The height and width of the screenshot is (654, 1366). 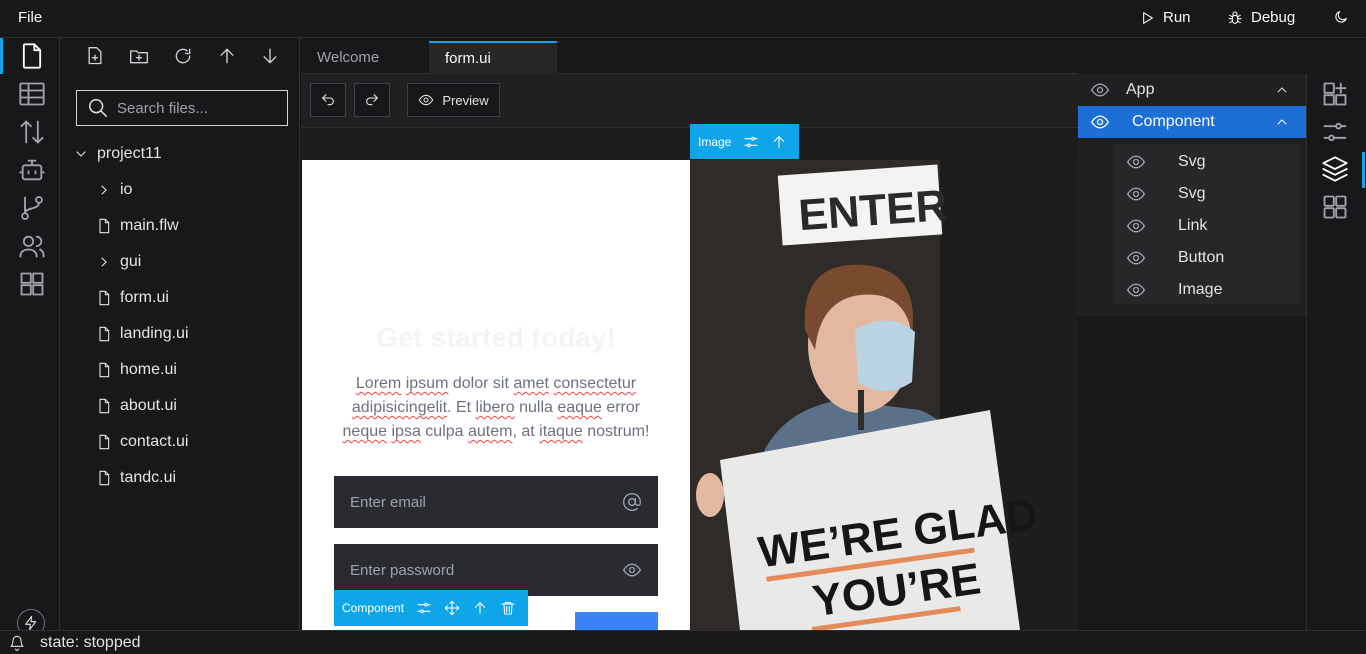 I want to click on tree-label: io, so click(x=126, y=189).